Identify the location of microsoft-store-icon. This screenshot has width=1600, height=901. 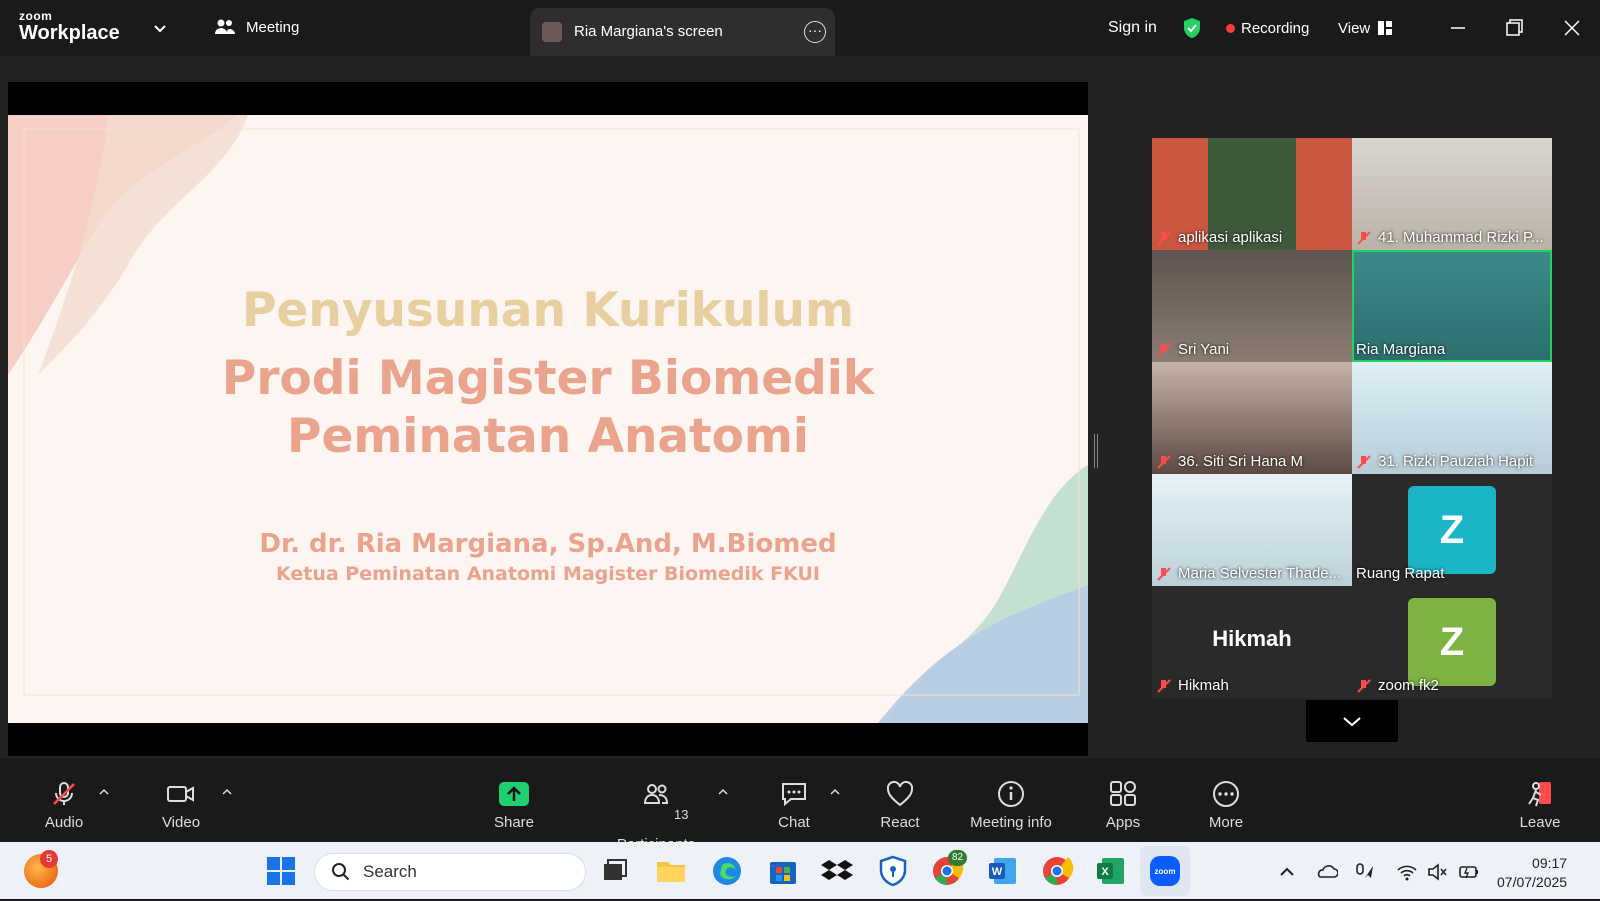
(783, 871).